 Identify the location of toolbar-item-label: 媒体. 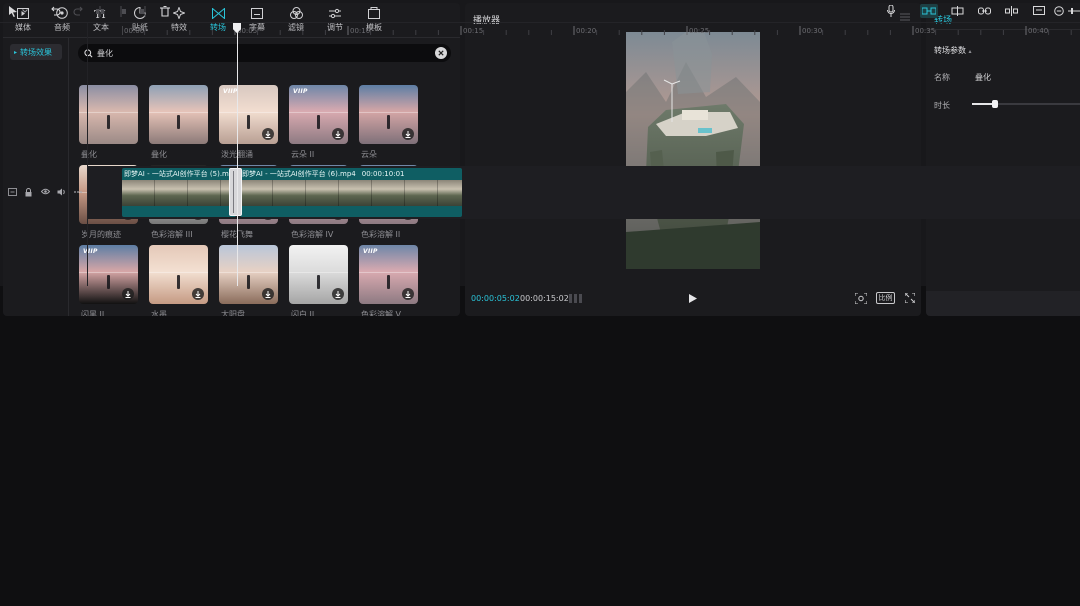
(23, 27).